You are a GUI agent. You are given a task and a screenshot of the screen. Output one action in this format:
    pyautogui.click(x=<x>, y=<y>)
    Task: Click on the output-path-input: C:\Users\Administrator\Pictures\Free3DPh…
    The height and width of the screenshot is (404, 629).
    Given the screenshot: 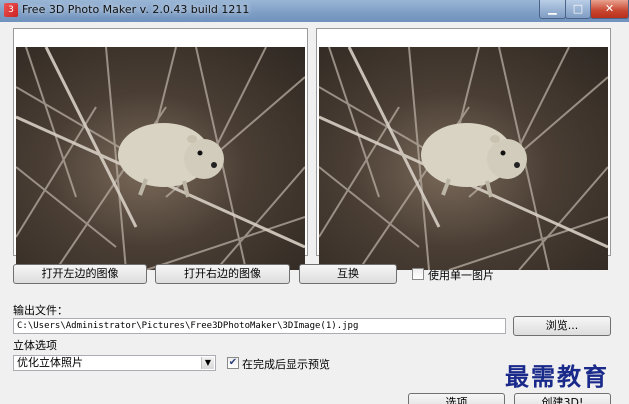 What is the action you would take?
    pyautogui.click(x=259, y=326)
    